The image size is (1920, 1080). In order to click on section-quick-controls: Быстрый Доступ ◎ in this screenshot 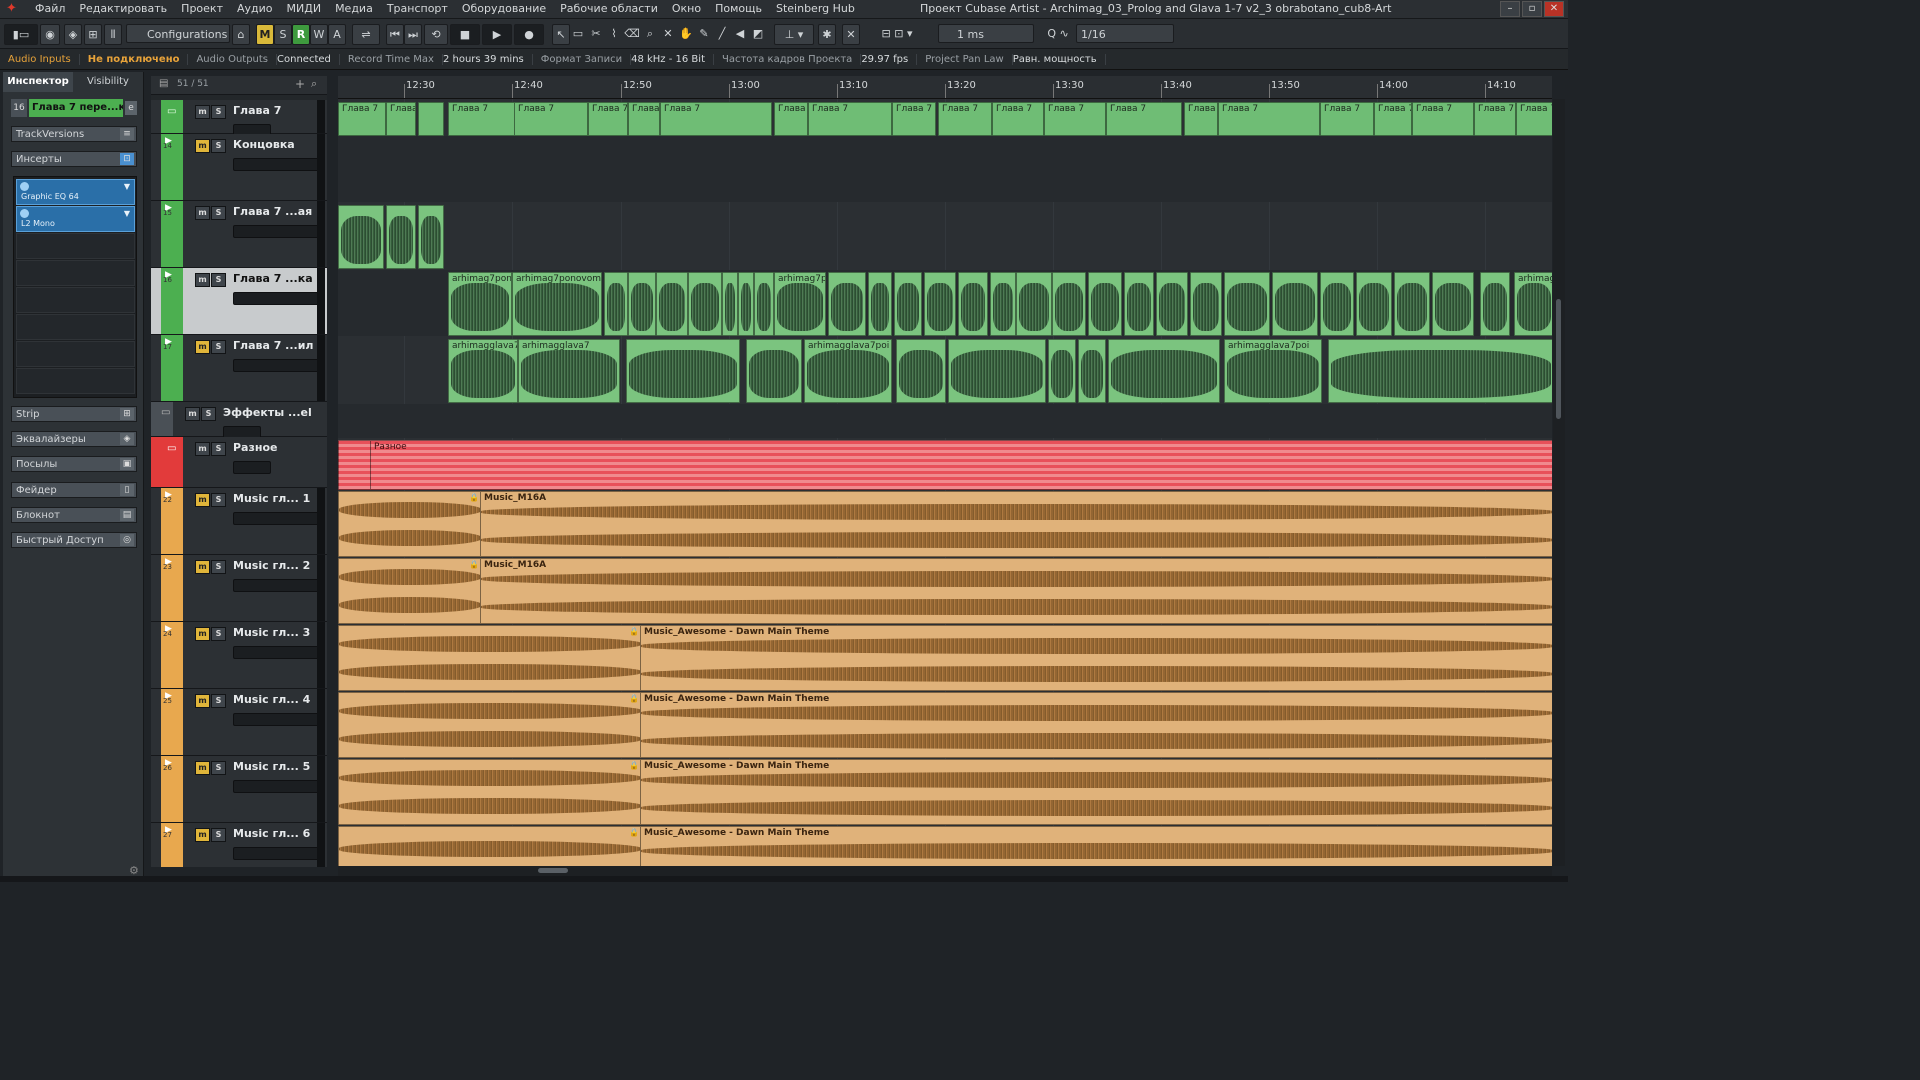, I will do `click(74, 540)`.